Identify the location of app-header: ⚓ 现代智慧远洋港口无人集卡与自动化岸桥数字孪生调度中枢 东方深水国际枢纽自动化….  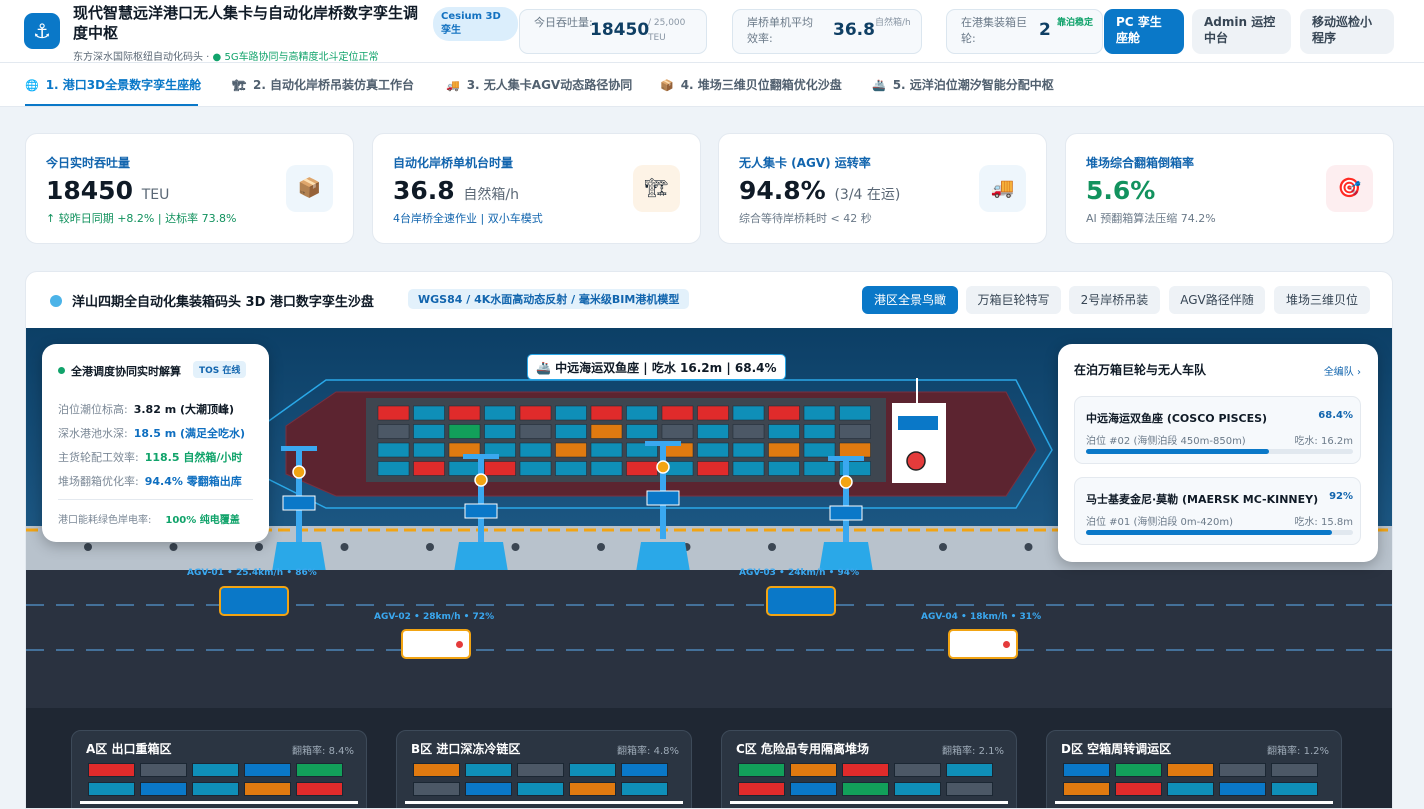
(712, 31).